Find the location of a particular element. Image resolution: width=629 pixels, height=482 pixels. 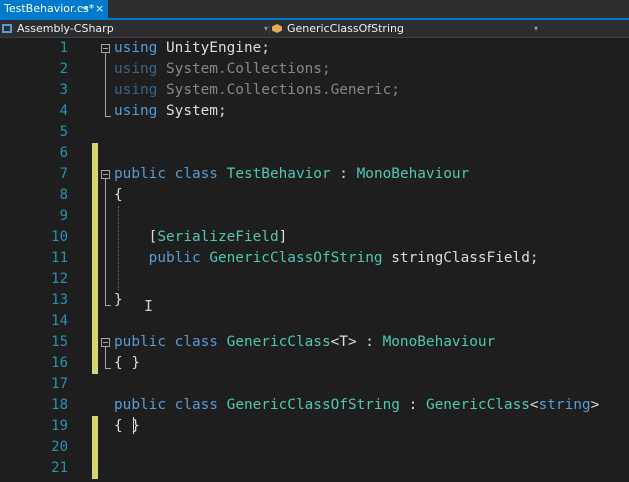

code-line-2: using System.Collections; is located at coordinates (222, 69).